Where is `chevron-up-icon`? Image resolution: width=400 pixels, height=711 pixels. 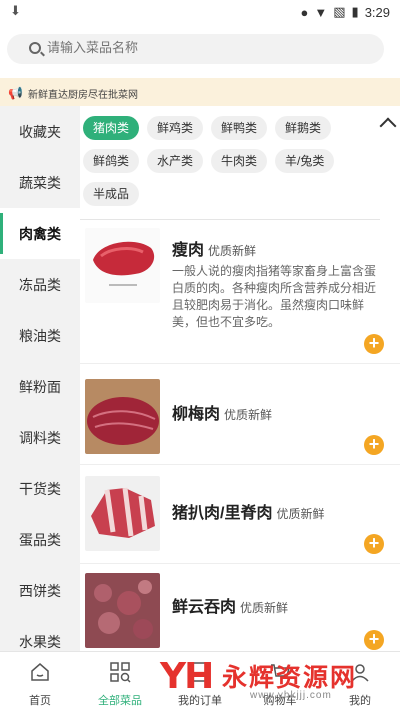 chevron-up-icon is located at coordinates (388, 126).